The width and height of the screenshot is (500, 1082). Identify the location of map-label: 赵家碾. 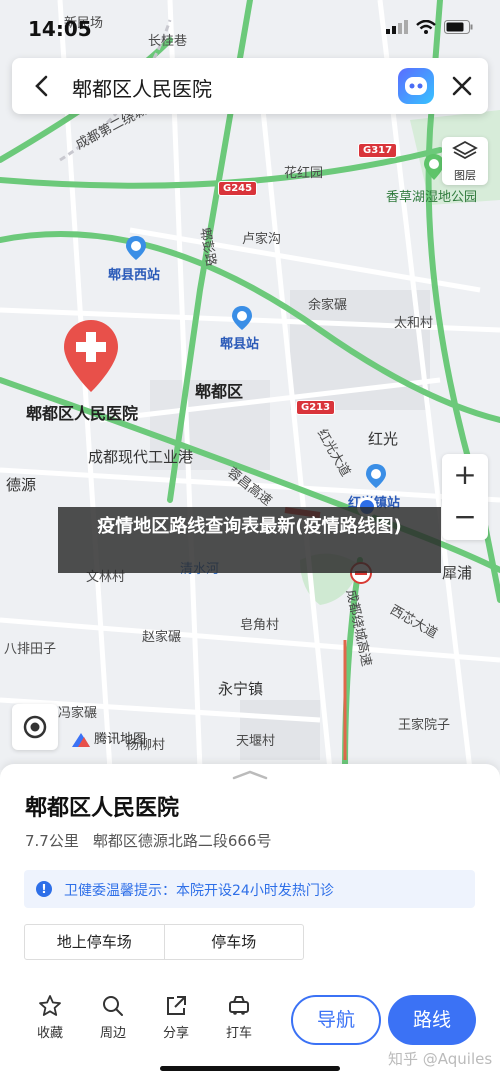
(162, 637).